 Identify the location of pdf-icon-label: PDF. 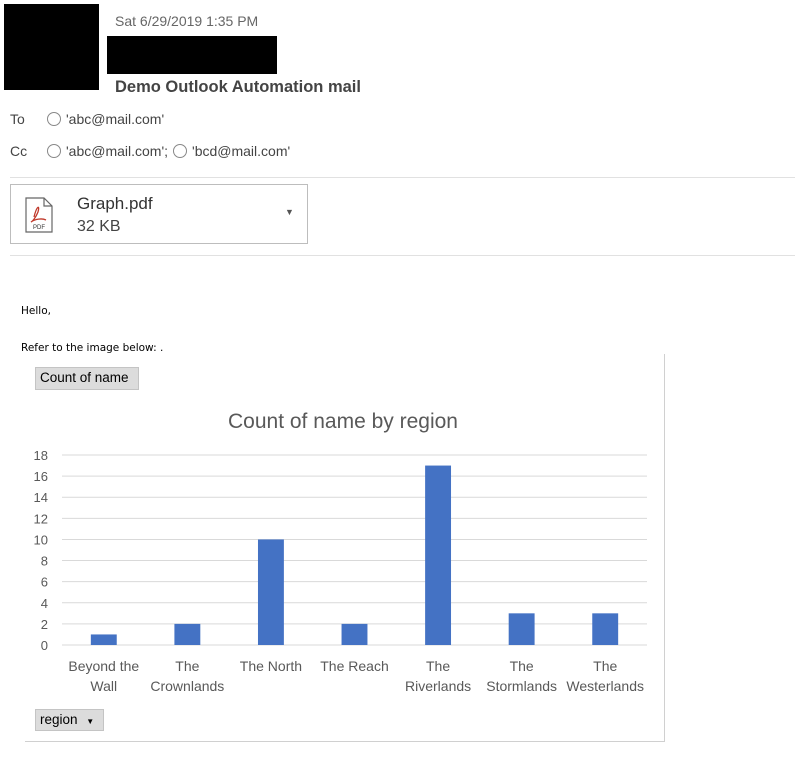
(39, 228).